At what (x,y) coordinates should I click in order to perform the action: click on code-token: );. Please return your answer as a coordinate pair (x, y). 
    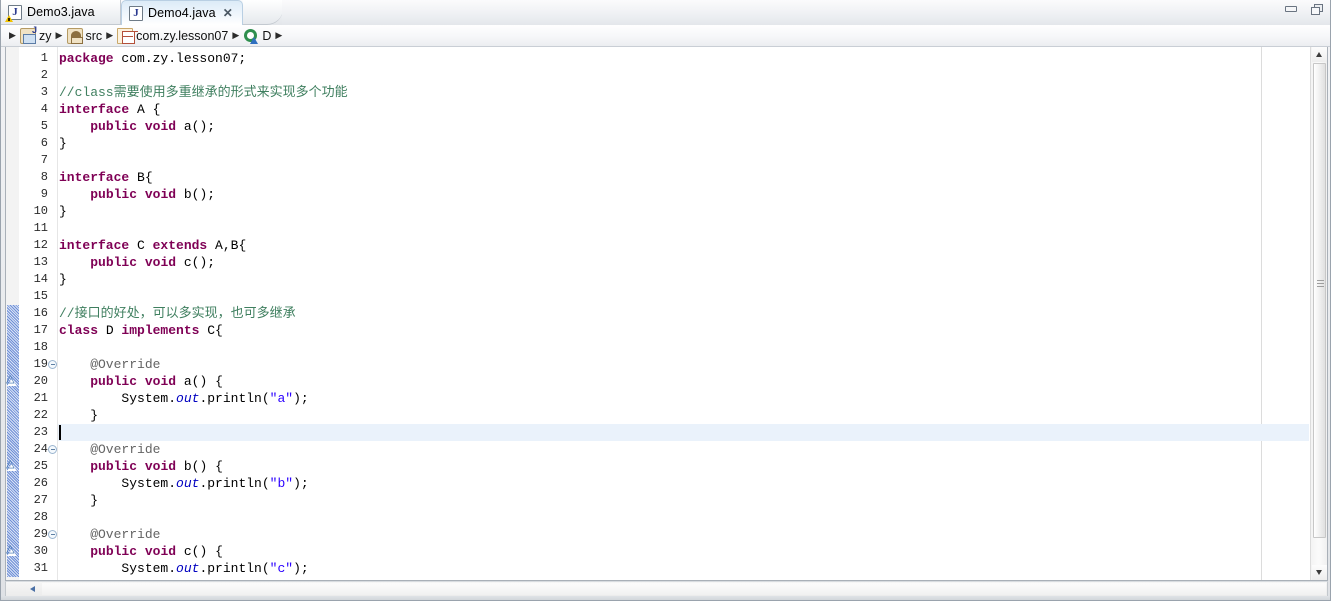
    Looking at the image, I should click on (301, 568).